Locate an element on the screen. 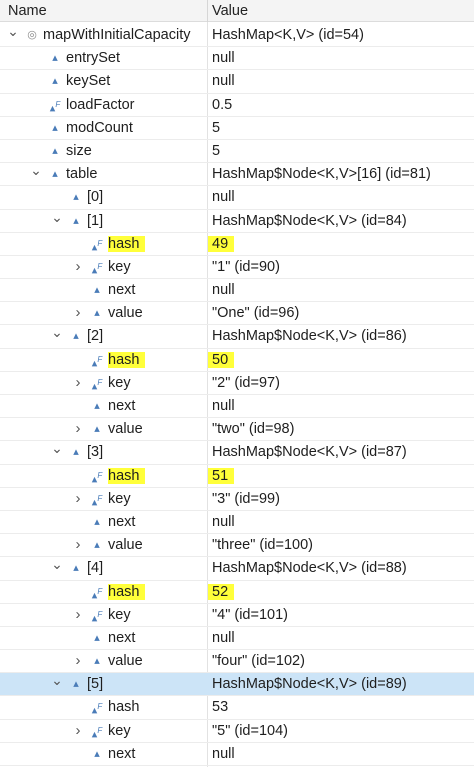 Image resolution: width=474 pixels, height=767 pixels. tree-row: ▴ [0] null is located at coordinates (237, 198).